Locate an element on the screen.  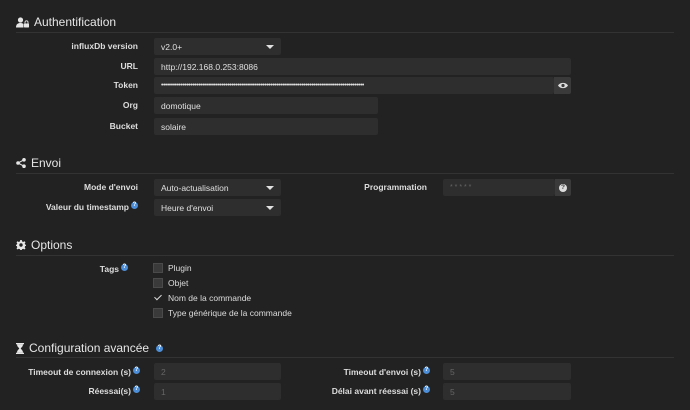
tag-checkbox-objet: Objet is located at coordinates (170, 283).